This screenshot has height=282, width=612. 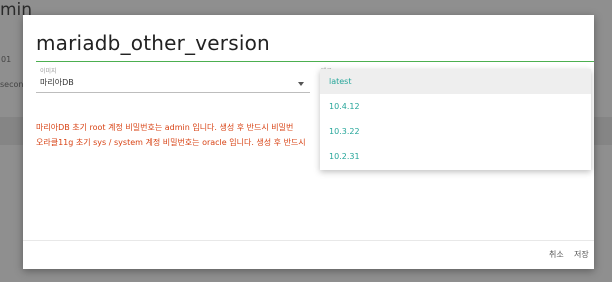 What do you see at coordinates (581, 254) in the screenshot?
I see `save-button: 저장` at bounding box center [581, 254].